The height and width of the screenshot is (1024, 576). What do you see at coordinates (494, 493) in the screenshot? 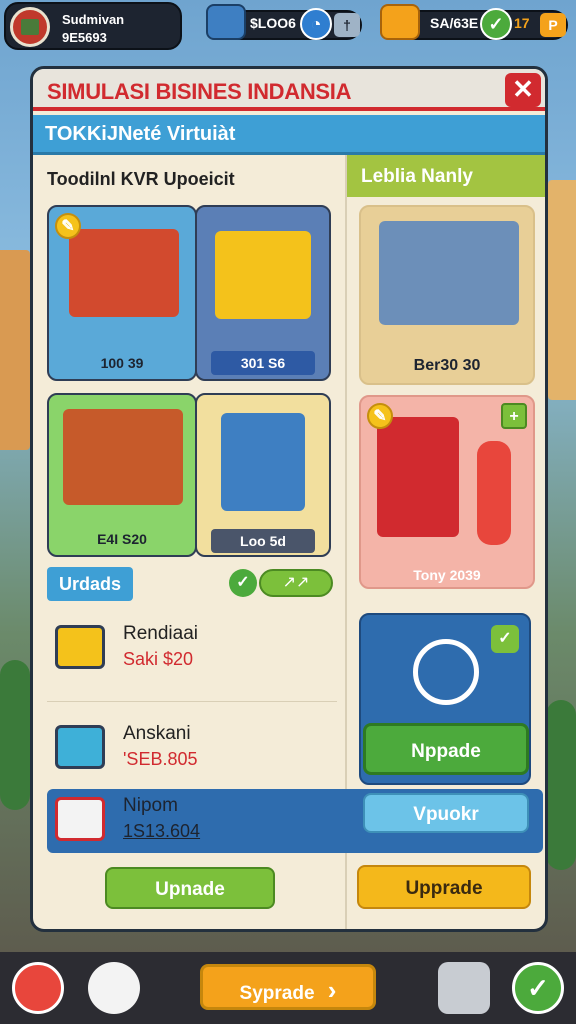
I see `shopkeeper-icon` at bounding box center [494, 493].